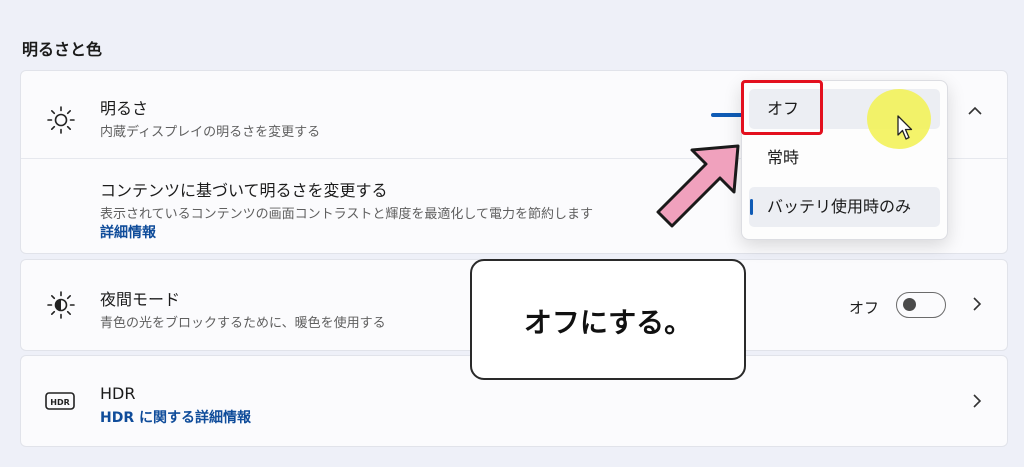 The image size is (1024, 467). Describe the element at coordinates (905, 127) in the screenshot. I see `mouse-cursor-icon` at that location.